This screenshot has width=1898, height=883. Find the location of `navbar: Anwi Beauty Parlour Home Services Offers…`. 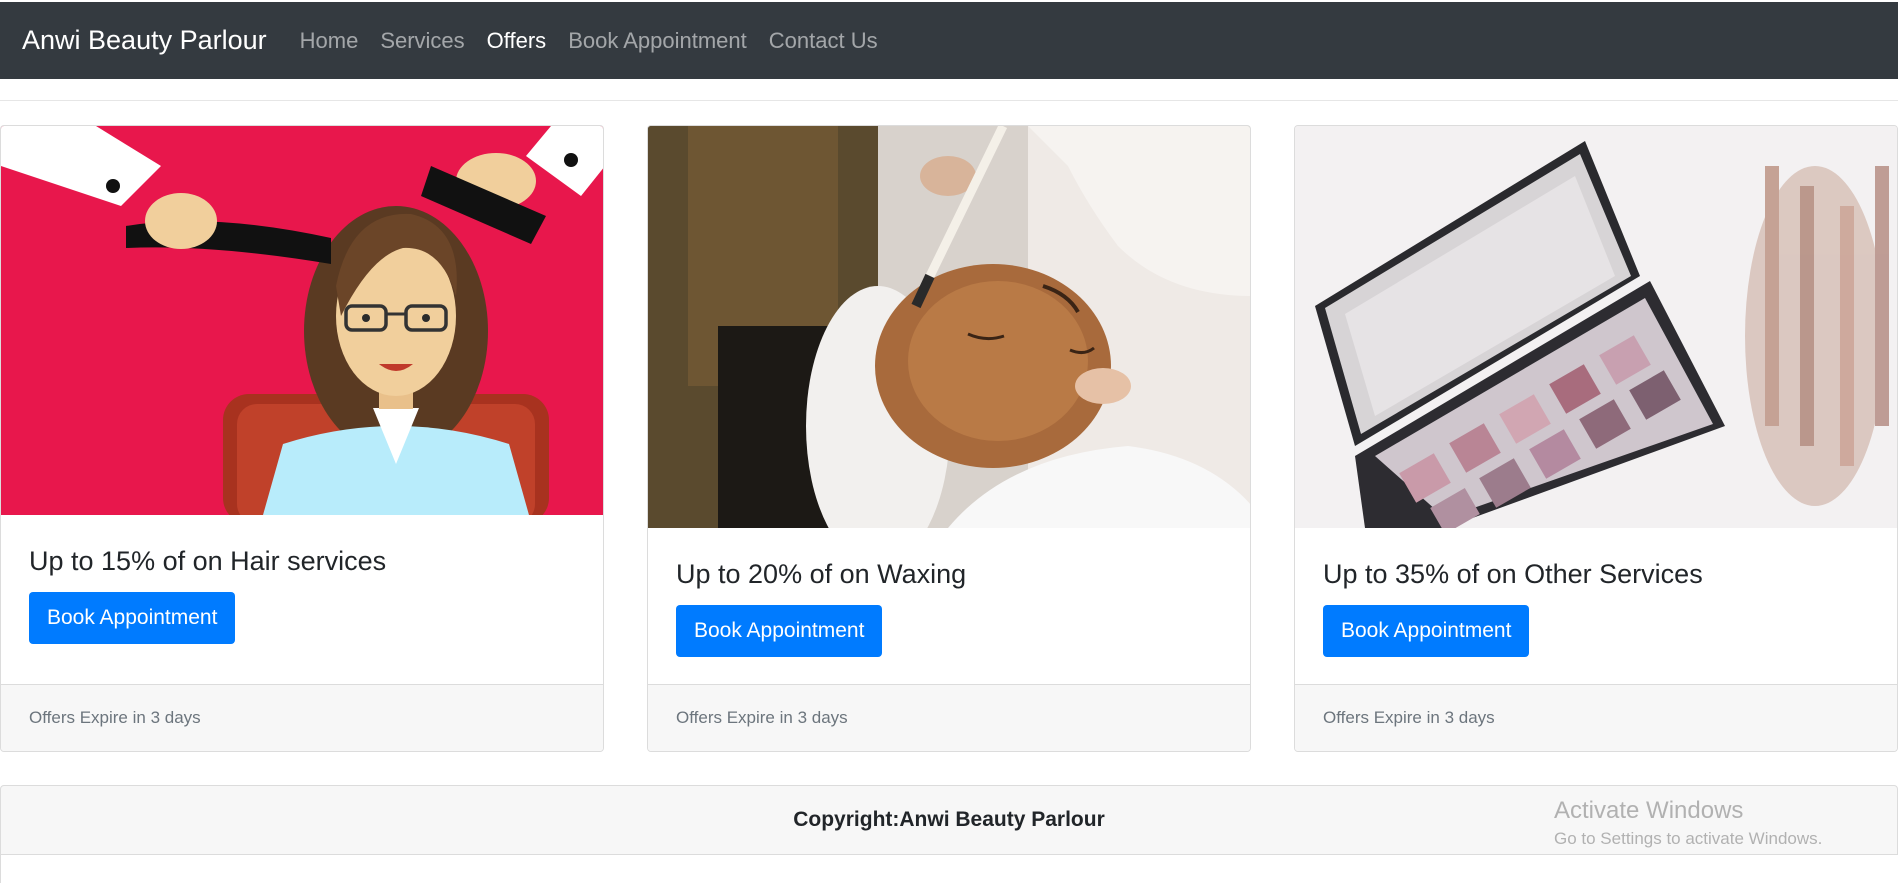

navbar: Anwi Beauty Parlour Home Services Offers… is located at coordinates (949, 40).